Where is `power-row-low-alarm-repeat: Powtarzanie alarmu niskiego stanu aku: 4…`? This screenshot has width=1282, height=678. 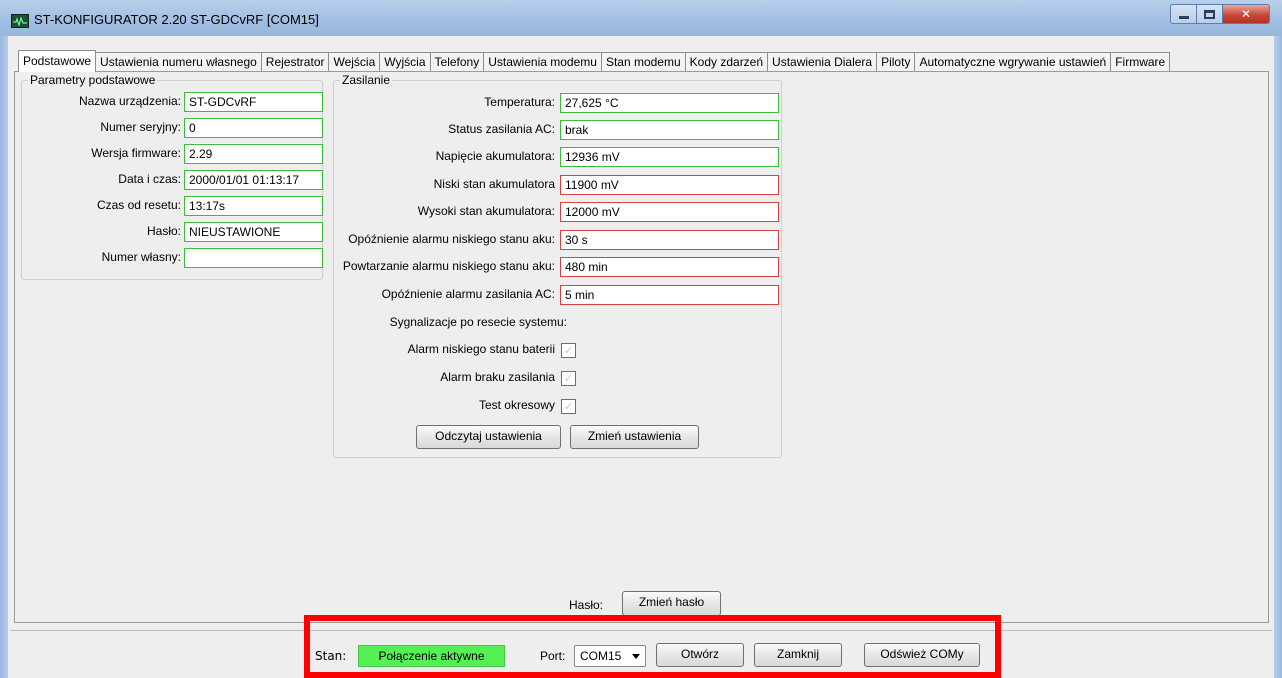 power-row-low-alarm-repeat: Powtarzanie alarmu niskiego stanu aku: 4… is located at coordinates (557, 267).